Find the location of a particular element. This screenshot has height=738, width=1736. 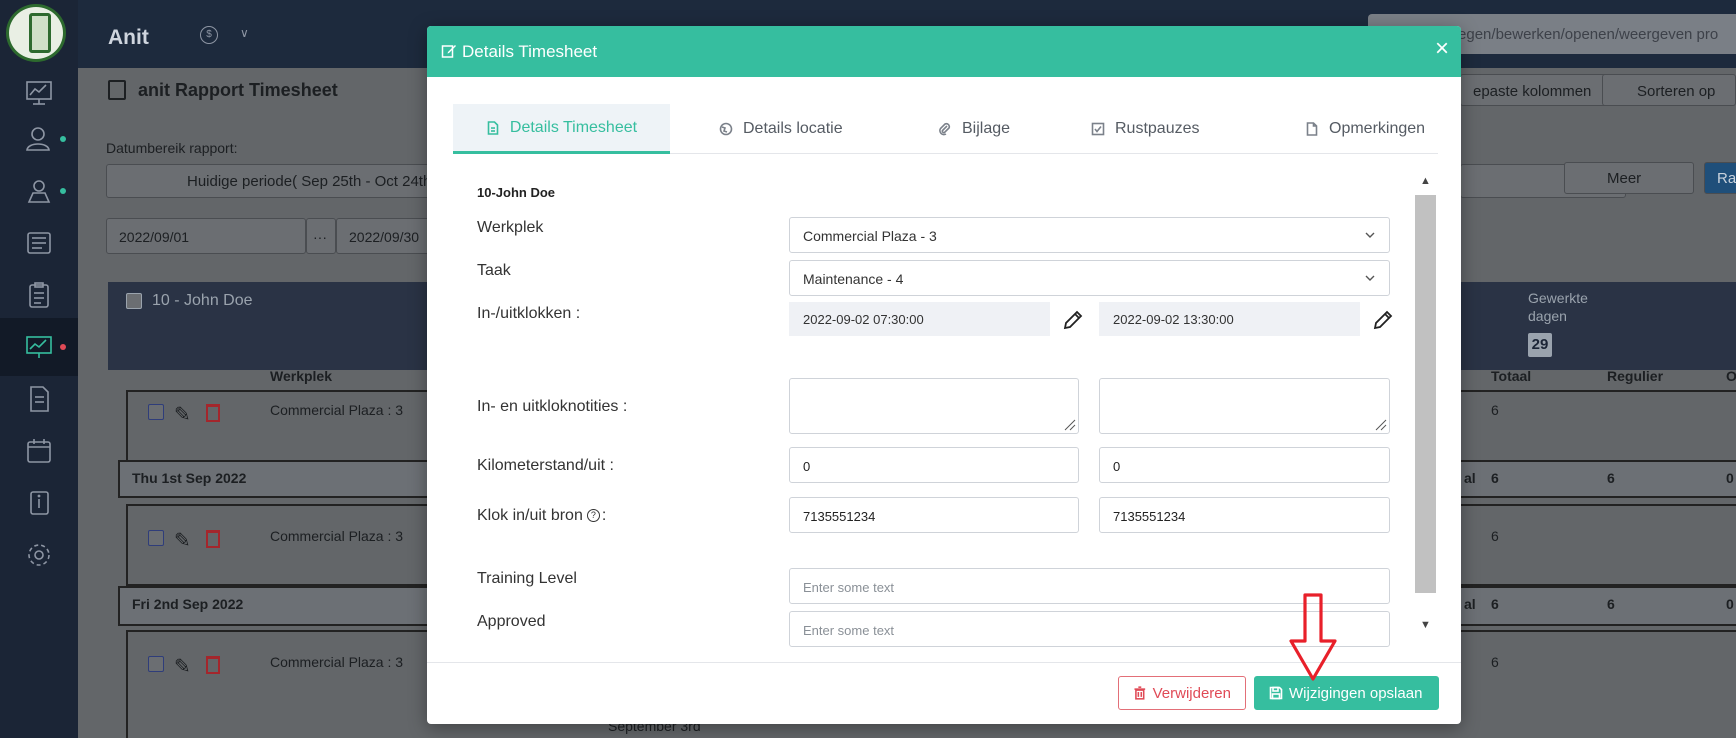

floppy-disk-icon is located at coordinates (1276, 693).